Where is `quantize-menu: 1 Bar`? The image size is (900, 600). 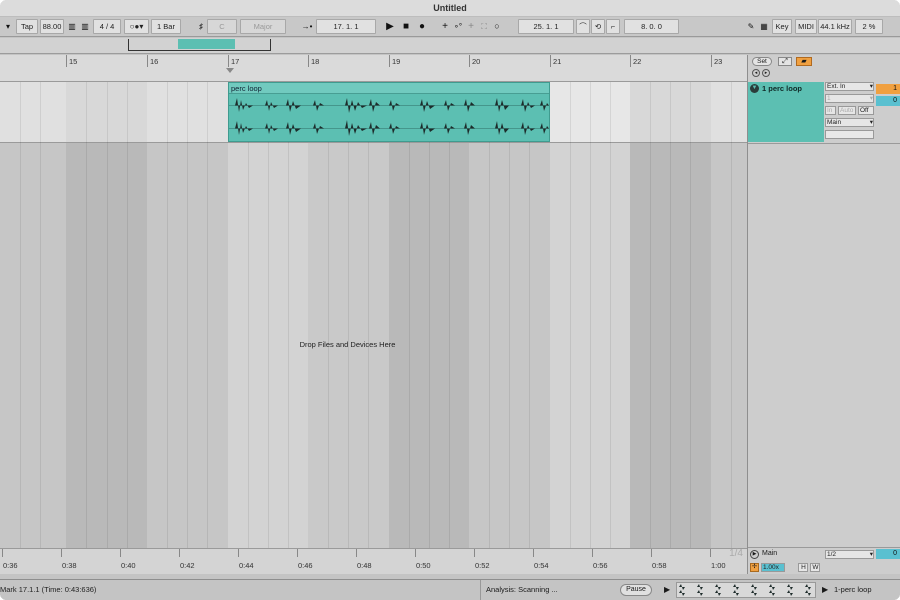
quantize-menu: 1 Bar is located at coordinates (166, 26).